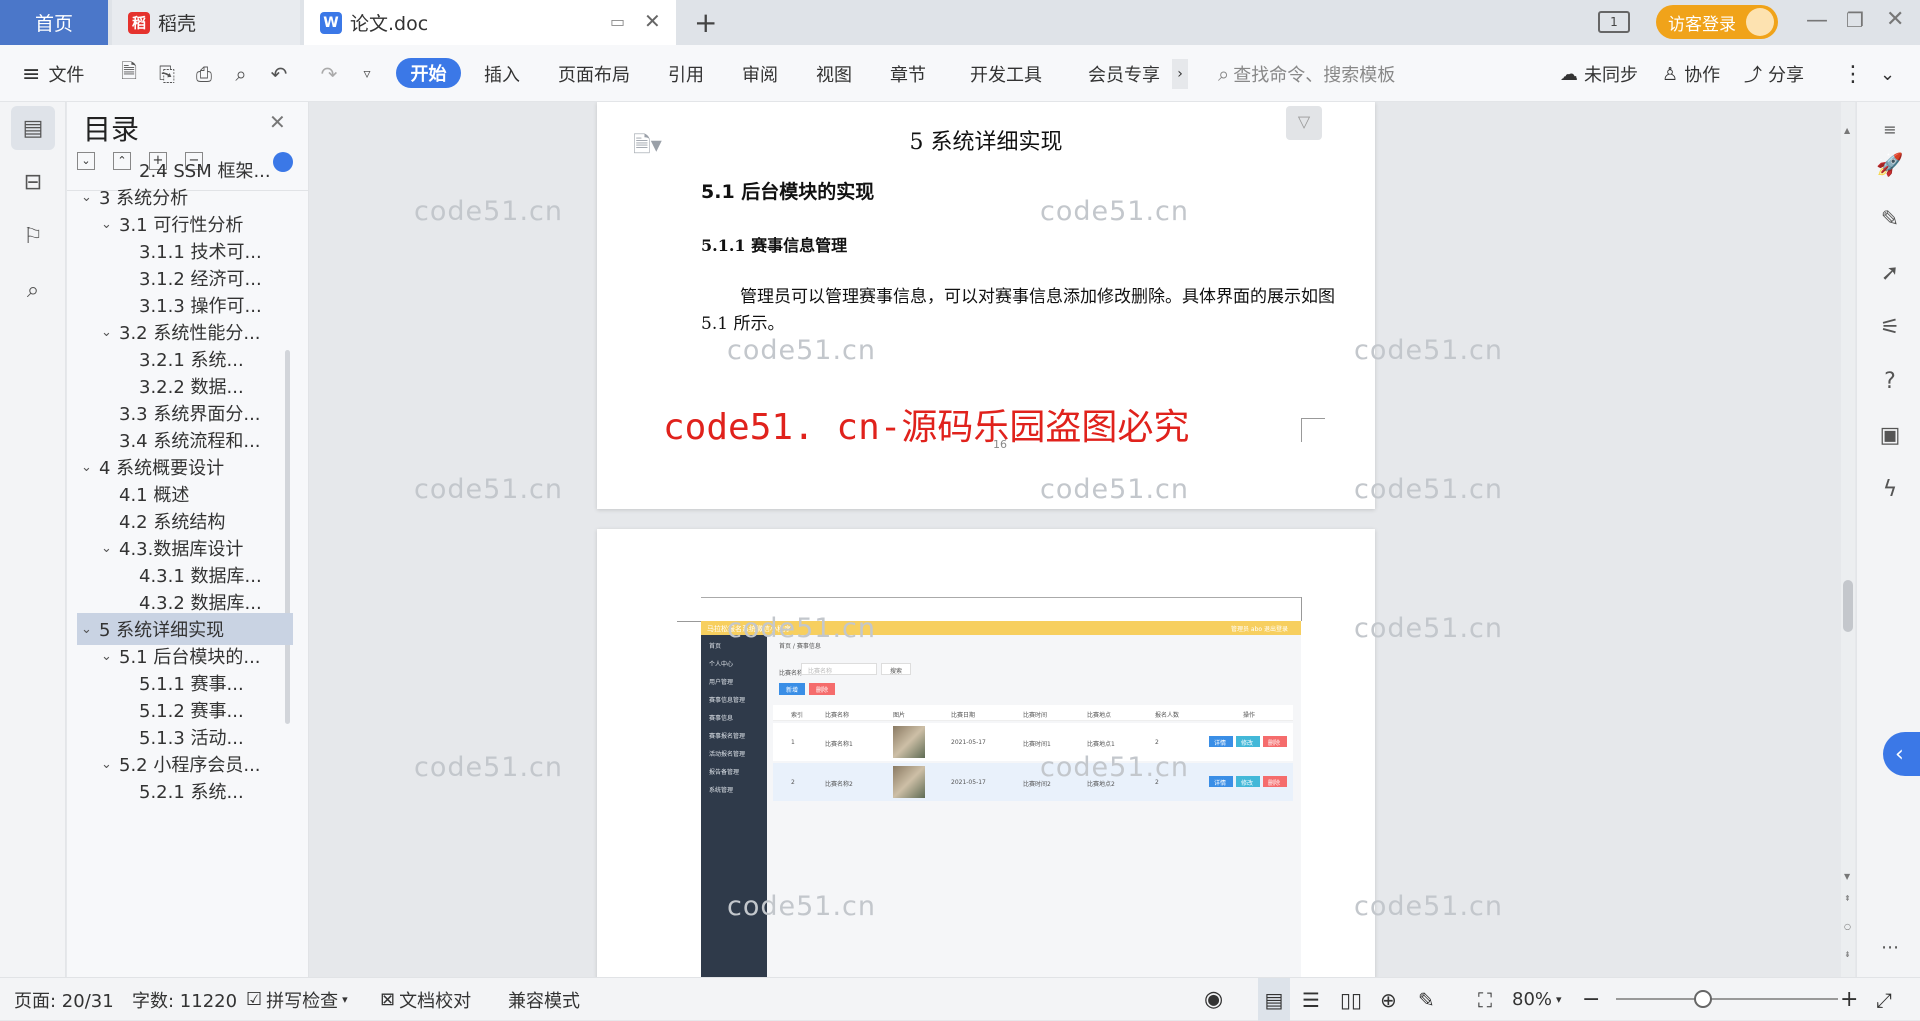 This screenshot has height=1021, width=1920. Describe the element at coordinates (64, 999) in the screenshot. I see `page-indicator: 页面: 20/31` at that location.